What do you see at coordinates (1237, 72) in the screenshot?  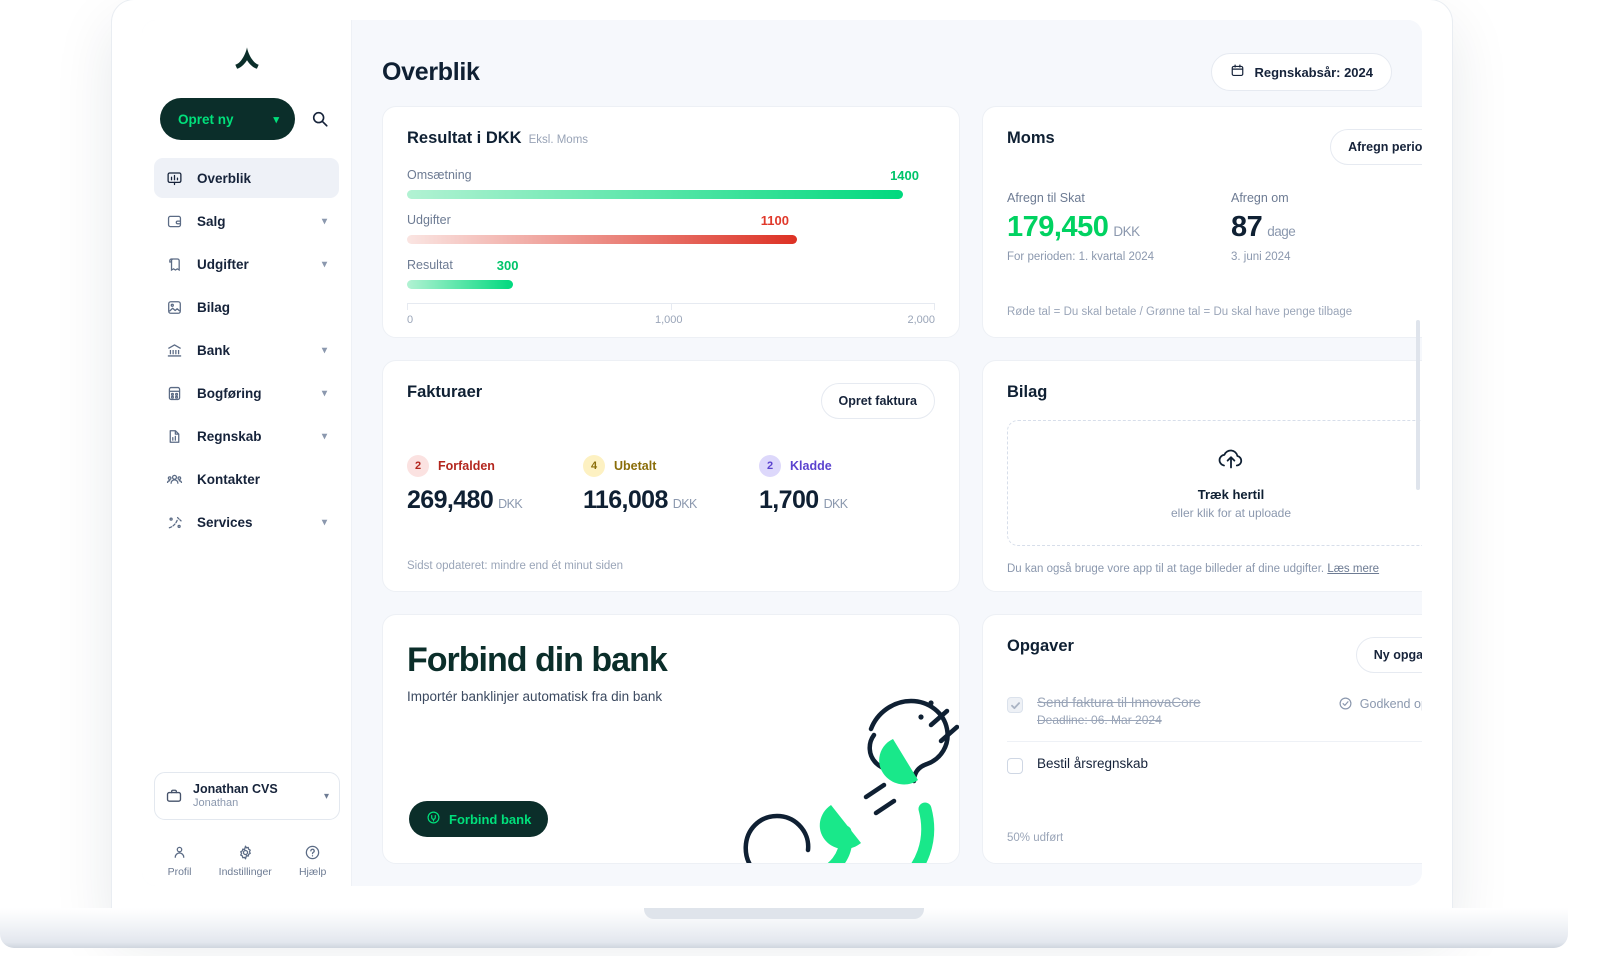 I see `calendar-icon` at bounding box center [1237, 72].